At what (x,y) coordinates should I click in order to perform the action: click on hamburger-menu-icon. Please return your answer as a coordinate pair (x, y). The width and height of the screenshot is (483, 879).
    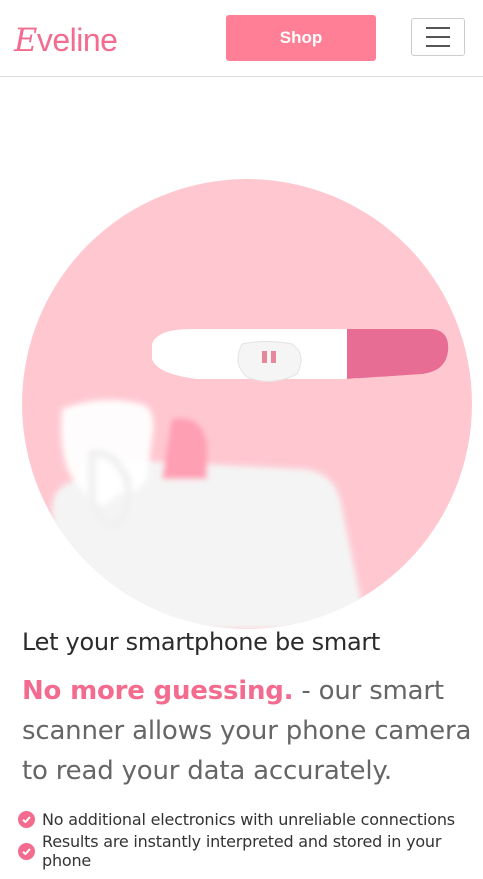
    Looking at the image, I should click on (438, 37).